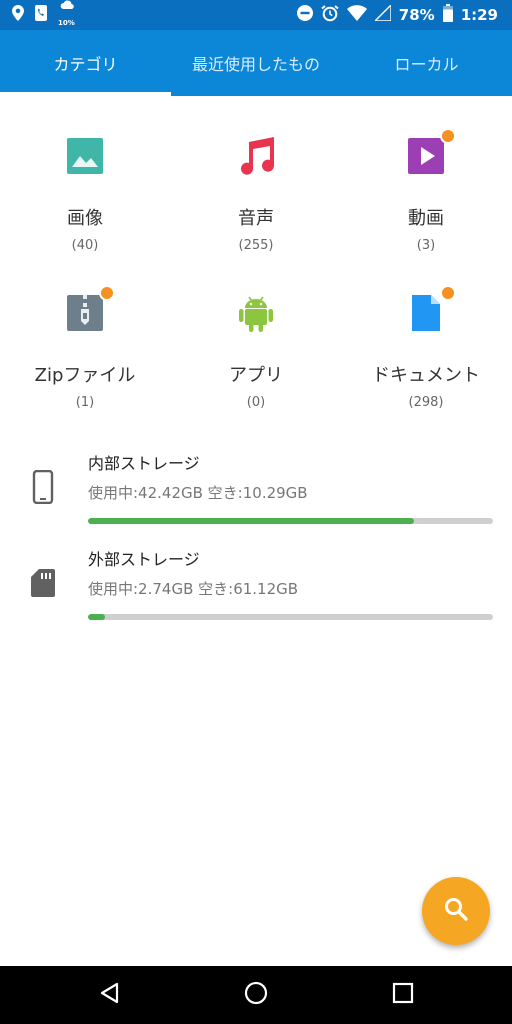 The height and width of the screenshot is (1024, 512). What do you see at coordinates (416, 15) in the screenshot?
I see `battery-text: 78%` at bounding box center [416, 15].